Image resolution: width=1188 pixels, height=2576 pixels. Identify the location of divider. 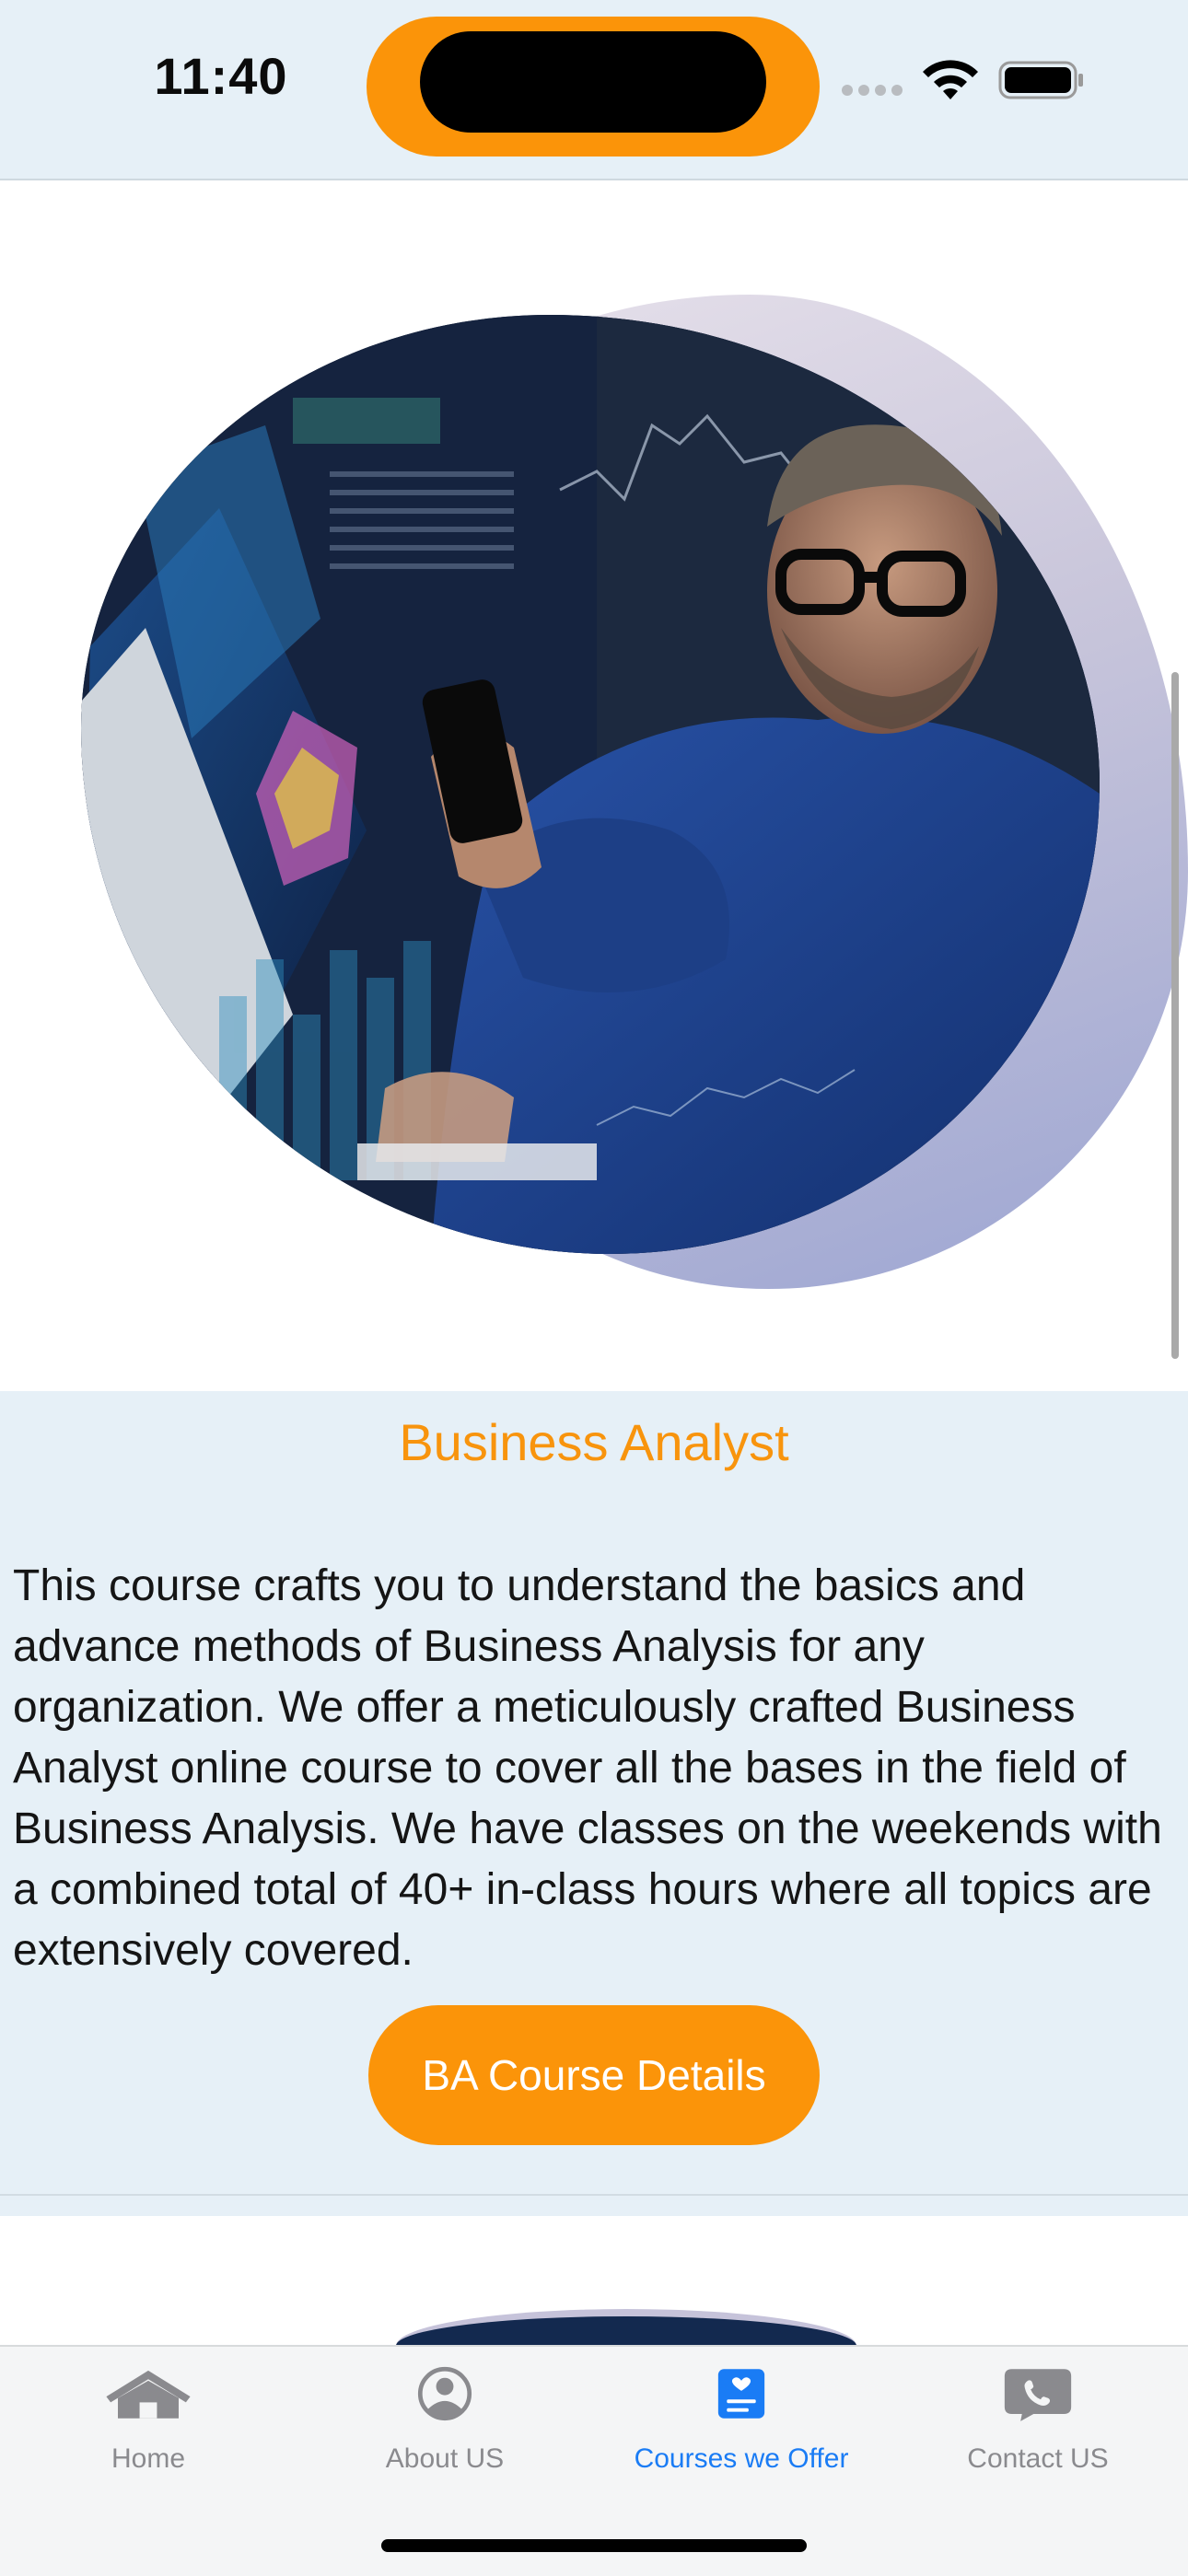
(594, 2195).